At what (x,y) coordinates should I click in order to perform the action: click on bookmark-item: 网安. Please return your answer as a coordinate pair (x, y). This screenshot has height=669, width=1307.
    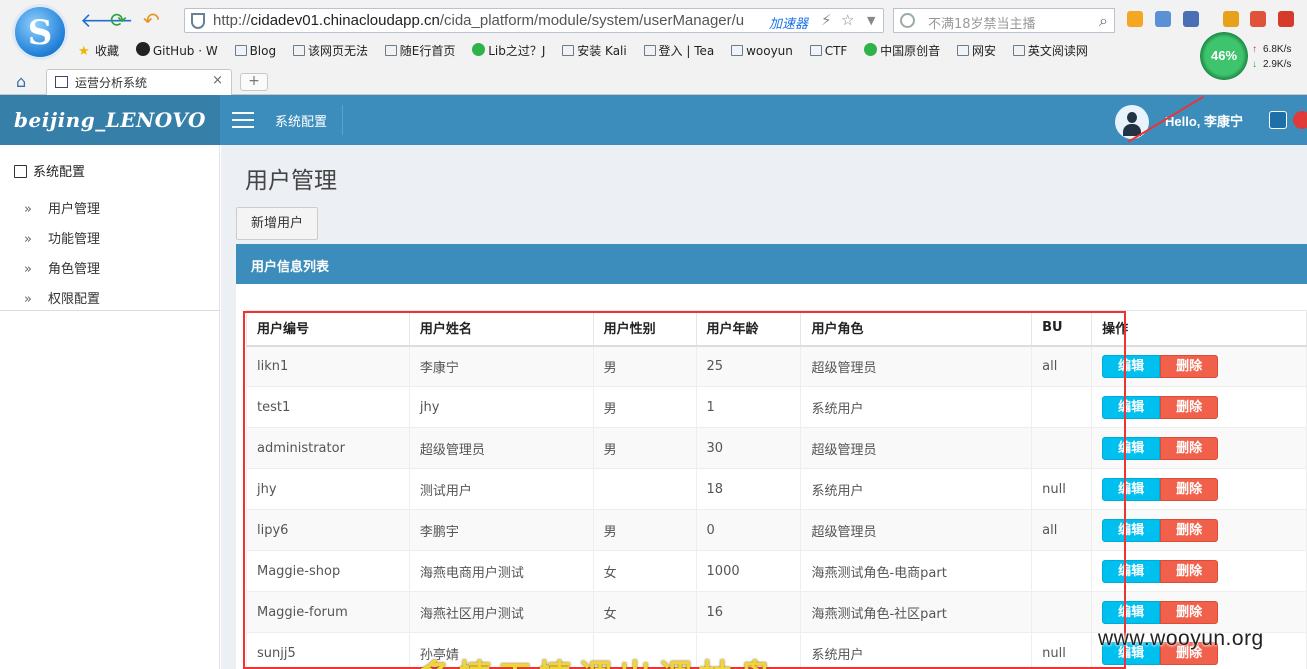
    Looking at the image, I should click on (976, 50).